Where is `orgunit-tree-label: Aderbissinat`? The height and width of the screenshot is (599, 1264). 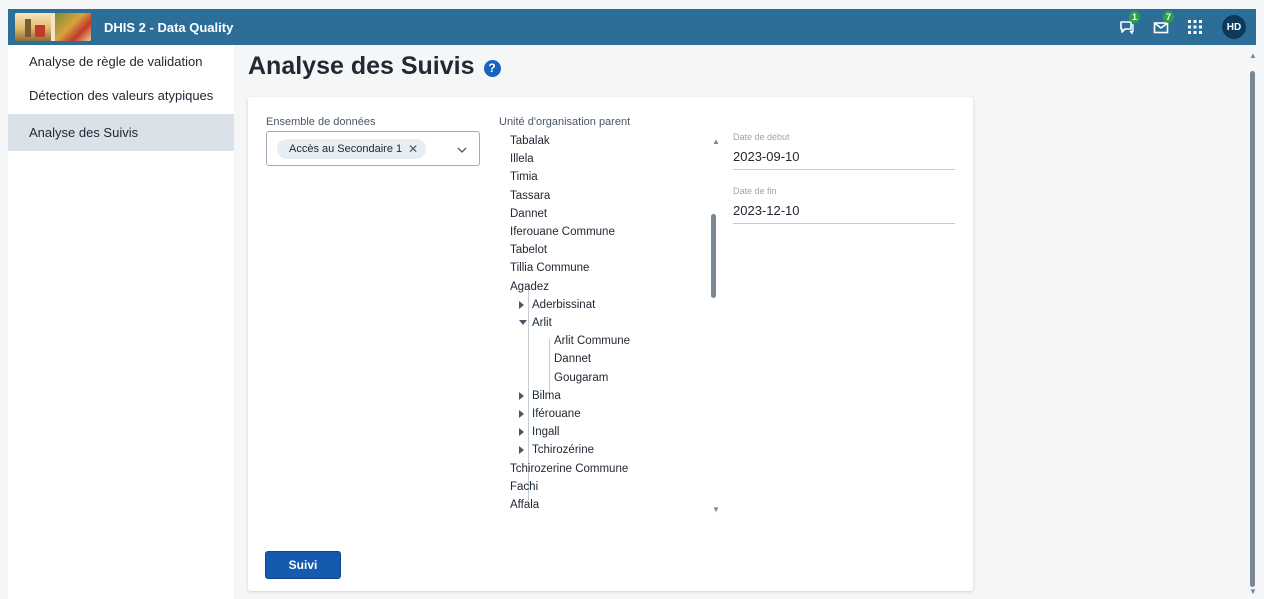
orgunit-tree-label: Aderbissinat is located at coordinates (564, 304).